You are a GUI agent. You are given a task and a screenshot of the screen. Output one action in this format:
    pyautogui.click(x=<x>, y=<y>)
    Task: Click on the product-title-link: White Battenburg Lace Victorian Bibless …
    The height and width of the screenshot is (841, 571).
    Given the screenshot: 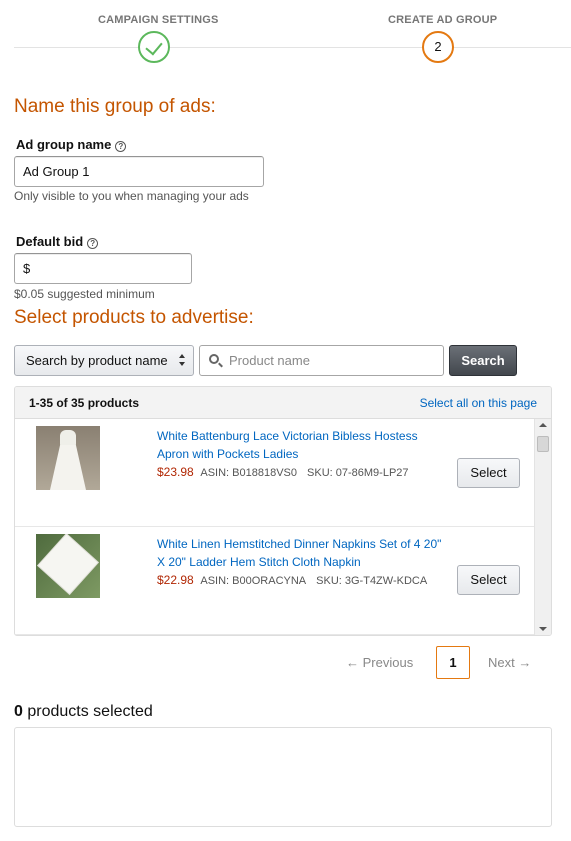 What is the action you would take?
    pyautogui.click(x=302, y=445)
    